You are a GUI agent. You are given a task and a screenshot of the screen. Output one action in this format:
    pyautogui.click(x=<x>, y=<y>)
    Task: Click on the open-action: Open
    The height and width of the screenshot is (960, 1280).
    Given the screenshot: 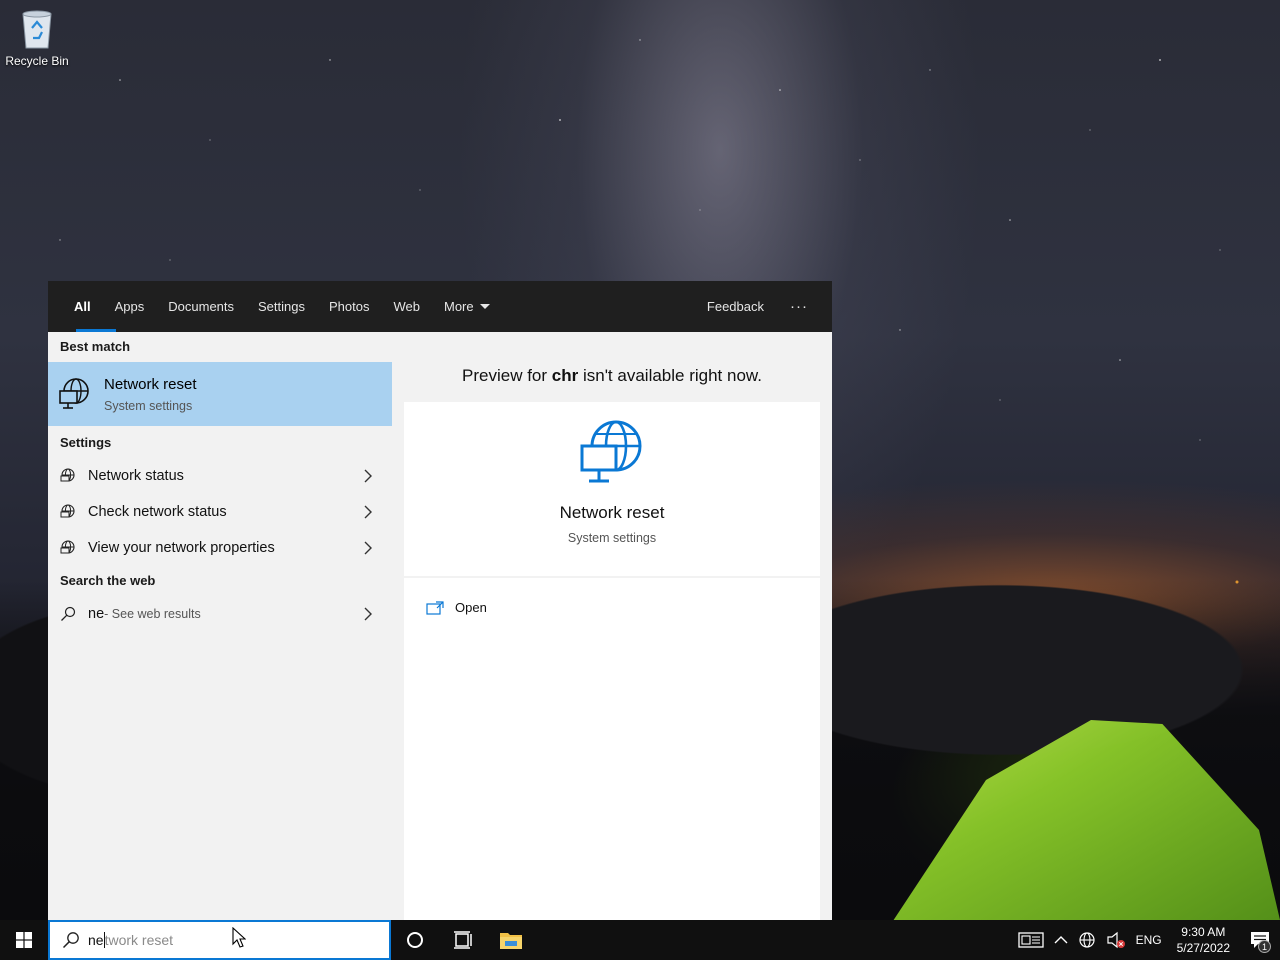 What is the action you would take?
    pyautogui.click(x=612, y=596)
    